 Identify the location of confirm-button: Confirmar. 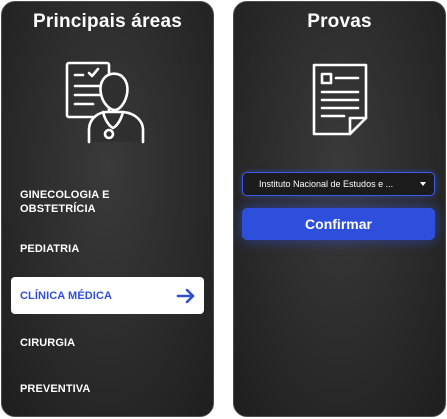
(338, 224).